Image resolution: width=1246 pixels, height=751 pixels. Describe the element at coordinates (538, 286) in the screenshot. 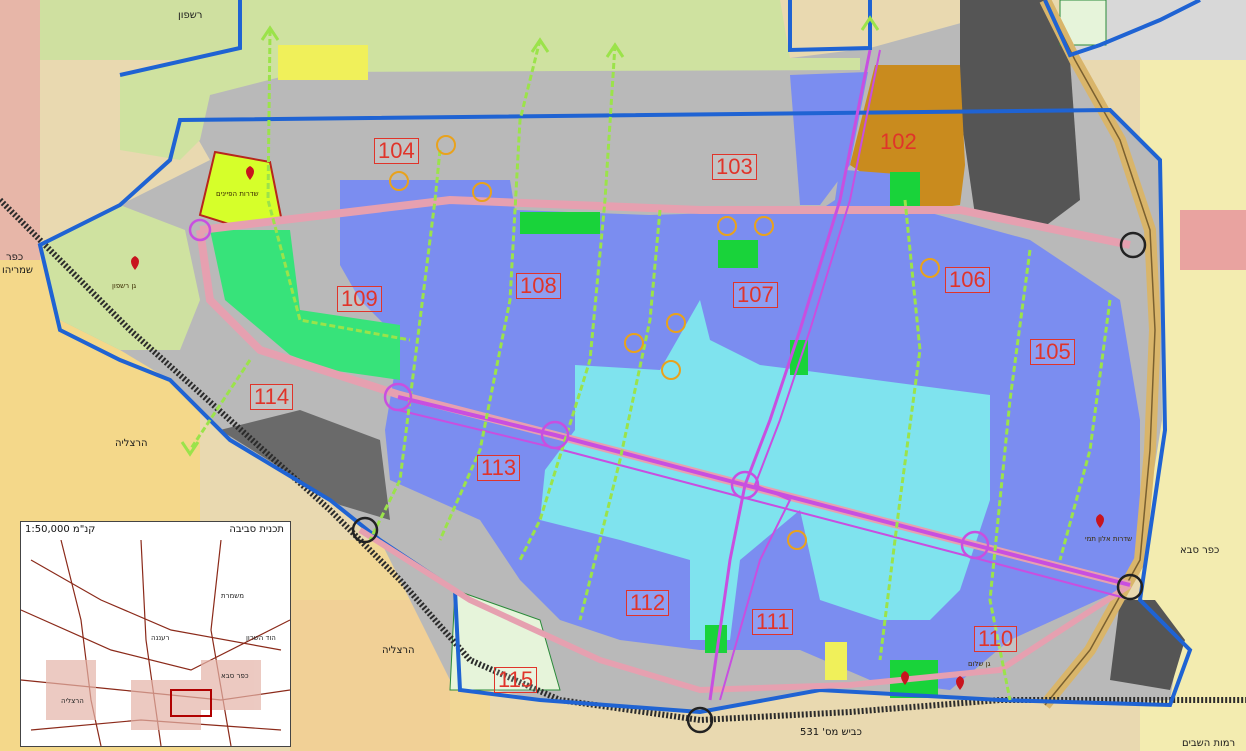

I see `zone-label-108: 108` at that location.